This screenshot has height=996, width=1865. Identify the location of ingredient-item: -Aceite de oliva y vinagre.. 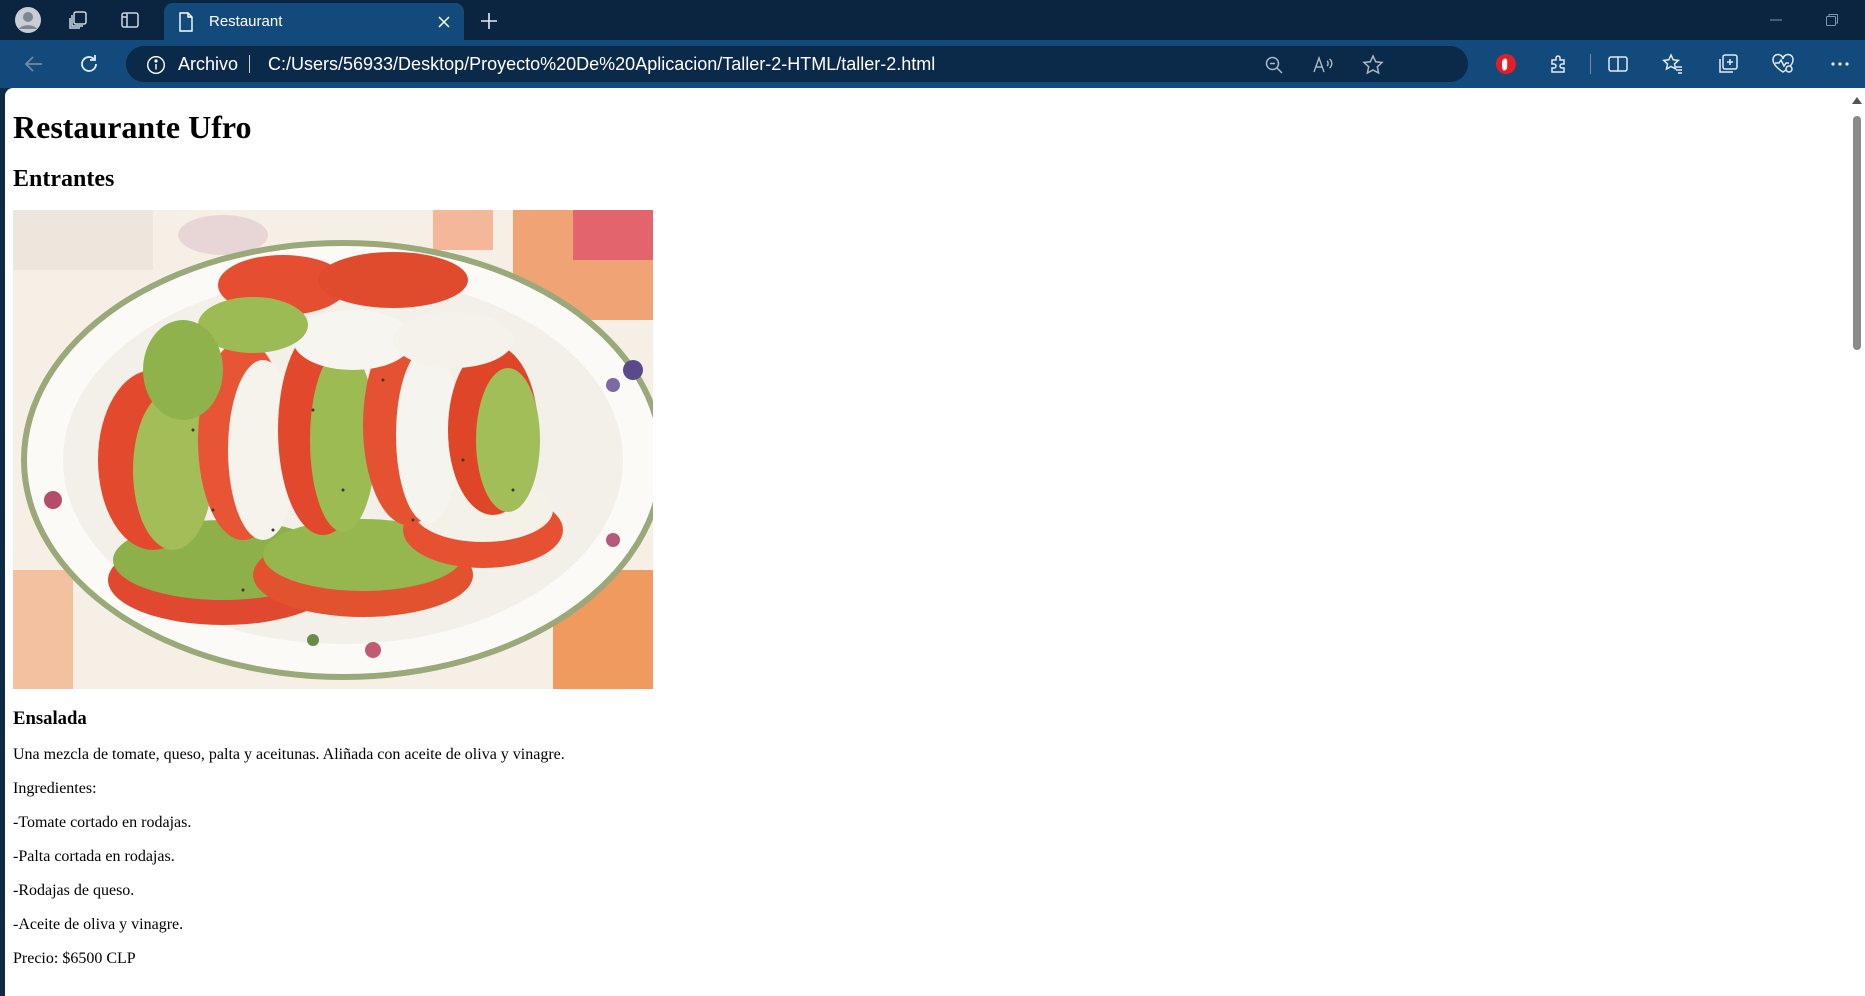
(98, 924).